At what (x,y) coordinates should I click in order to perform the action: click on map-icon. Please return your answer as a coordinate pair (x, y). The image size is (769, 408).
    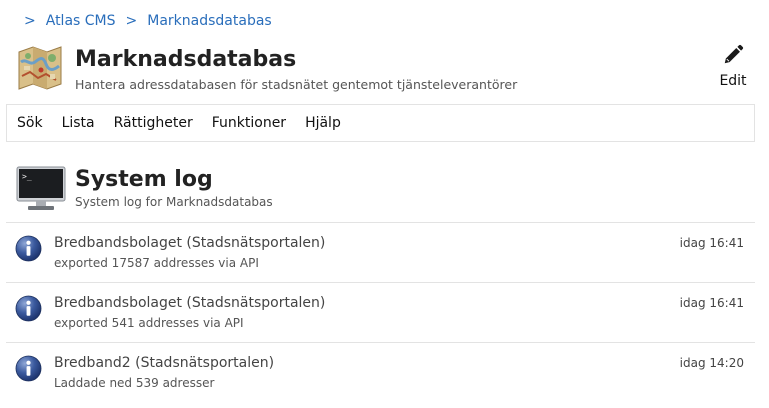
    Looking at the image, I should click on (40, 68).